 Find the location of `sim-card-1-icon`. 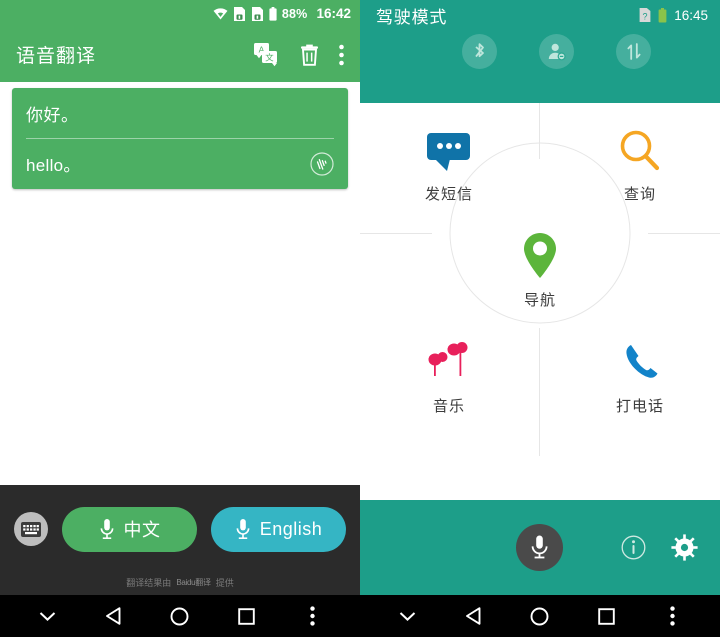

sim-card-1-icon is located at coordinates (239, 13).